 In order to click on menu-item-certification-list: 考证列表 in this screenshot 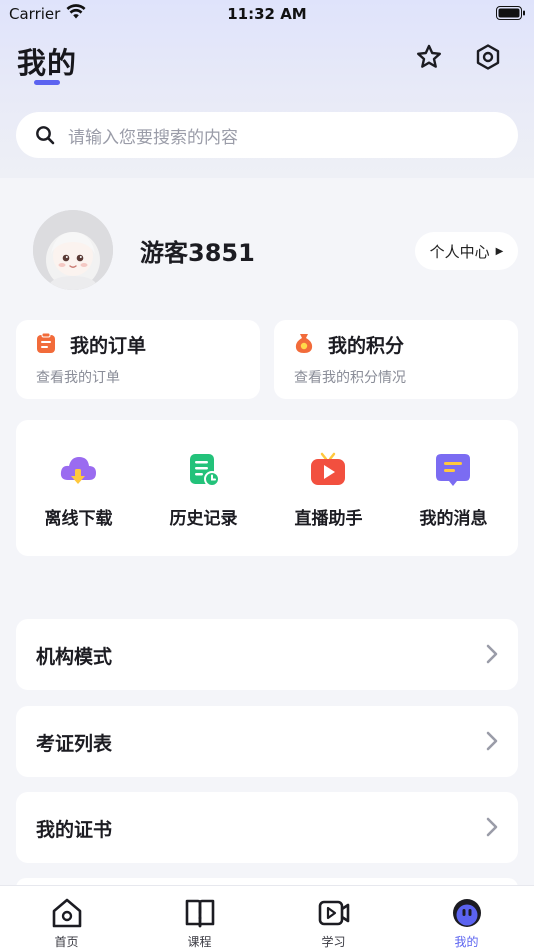, I will do `click(267, 741)`.